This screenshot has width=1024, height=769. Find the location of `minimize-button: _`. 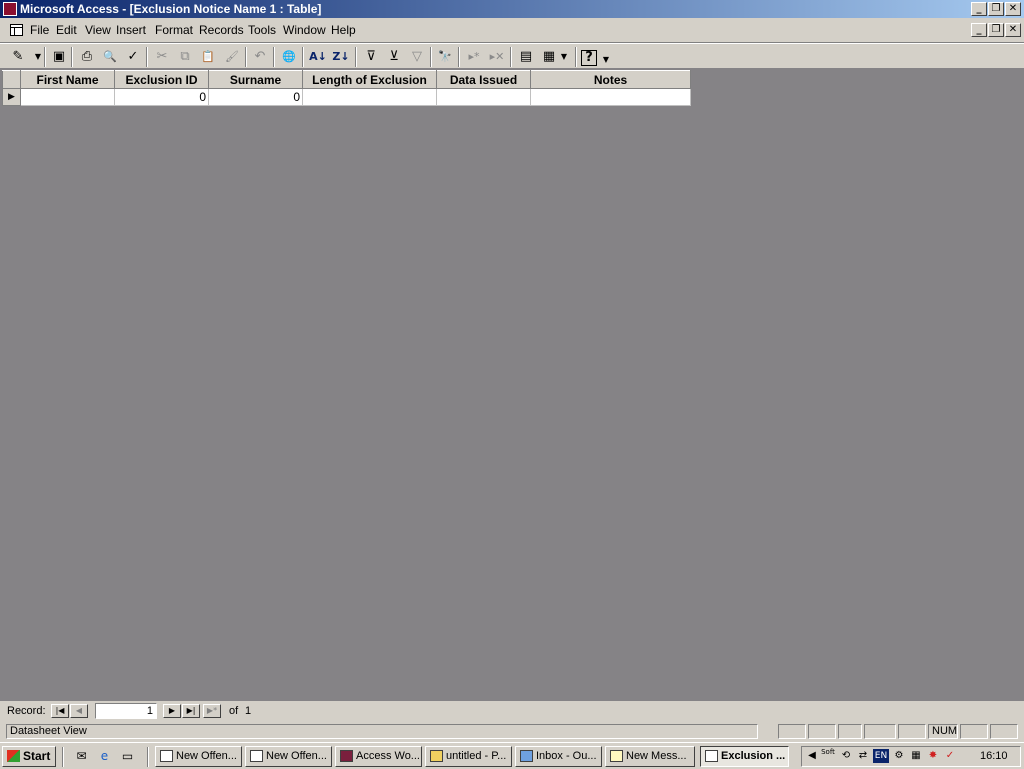

minimize-button: _ is located at coordinates (979, 9).